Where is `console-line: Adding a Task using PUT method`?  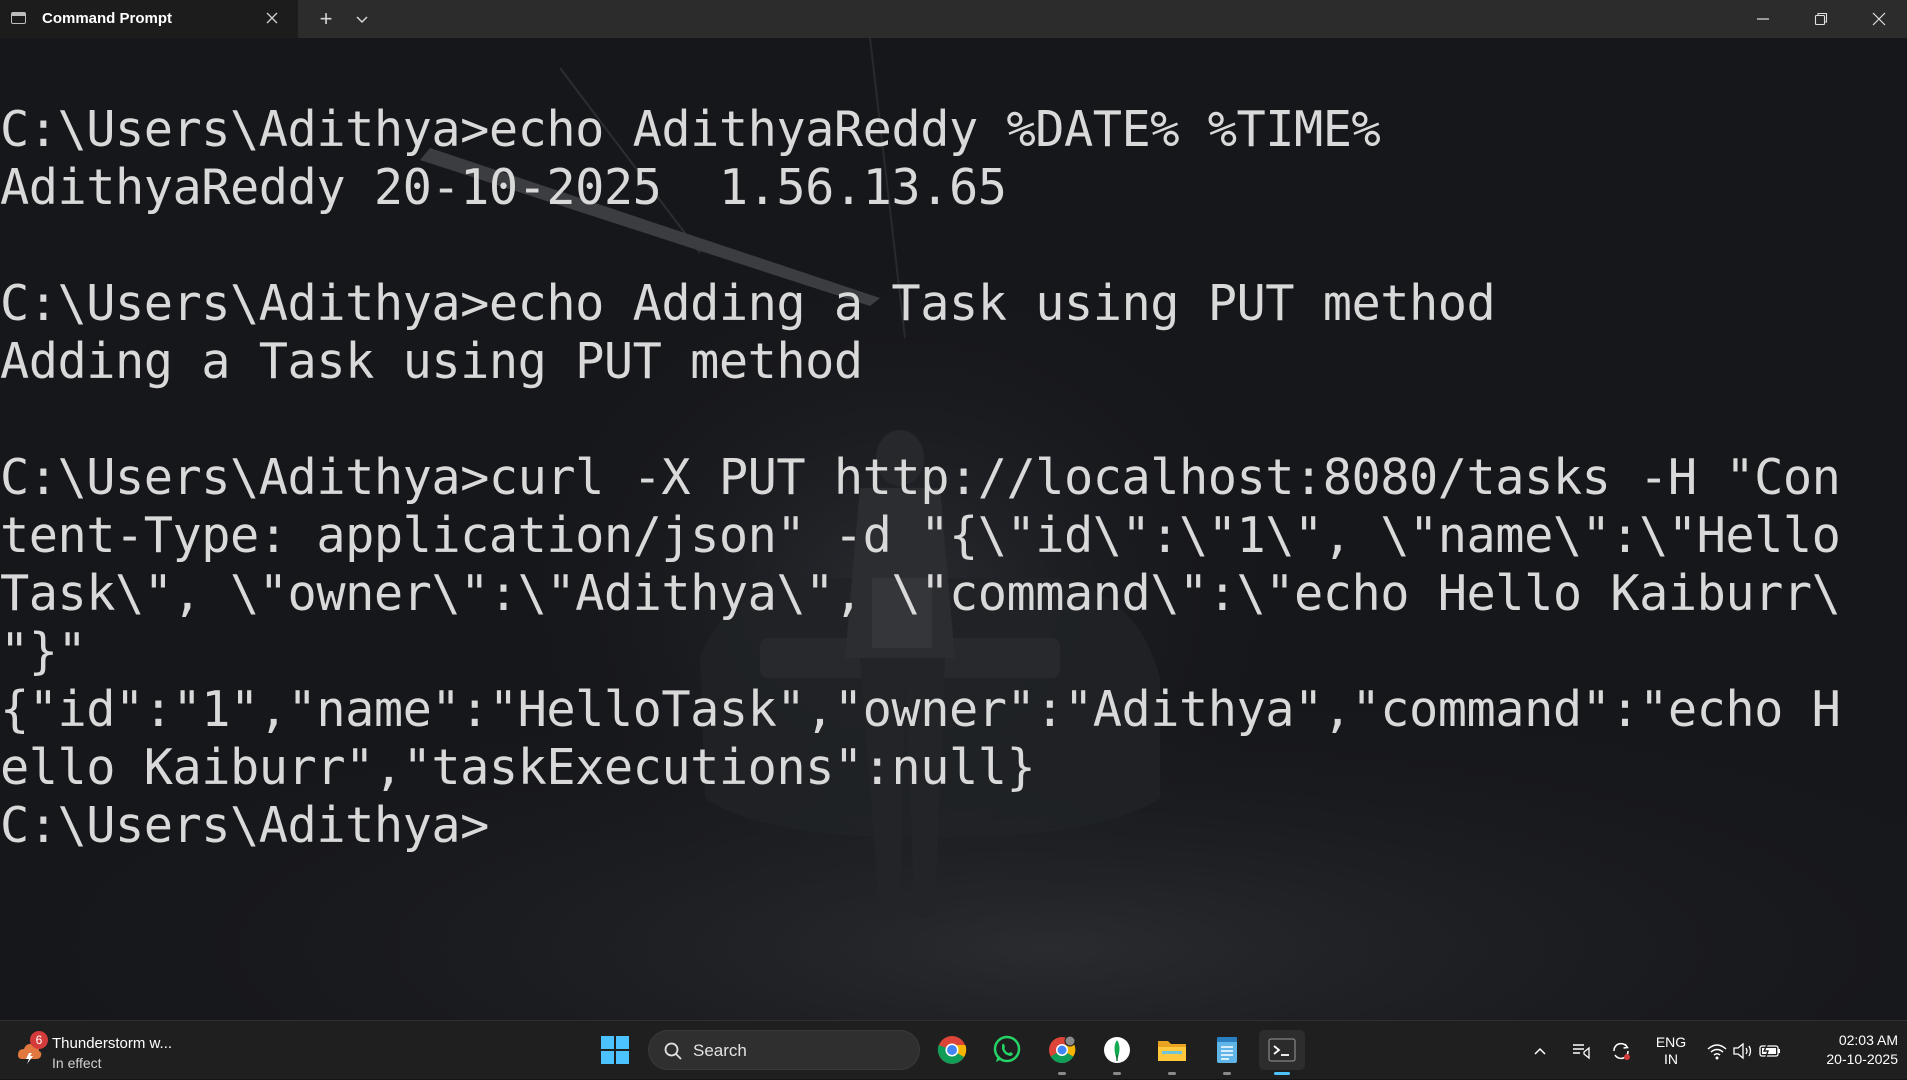 console-line: Adding a Task using PUT method is located at coordinates (431, 362).